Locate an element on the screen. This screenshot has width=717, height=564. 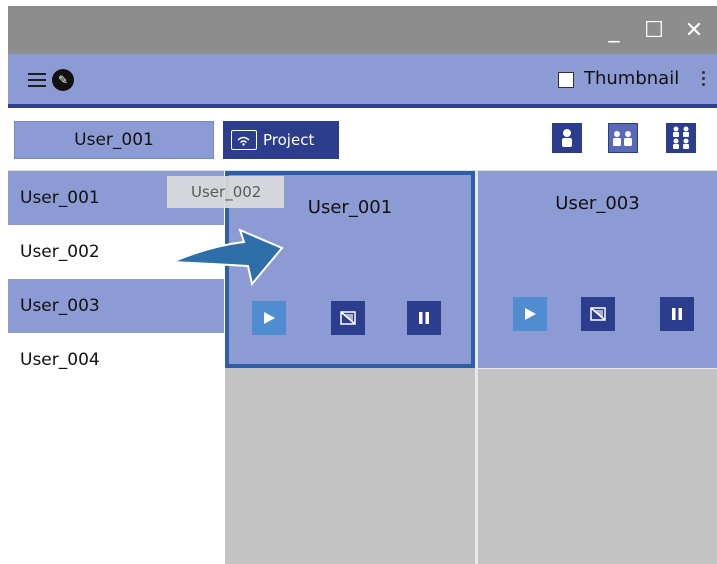
four-users-icon is located at coordinates (681, 137).